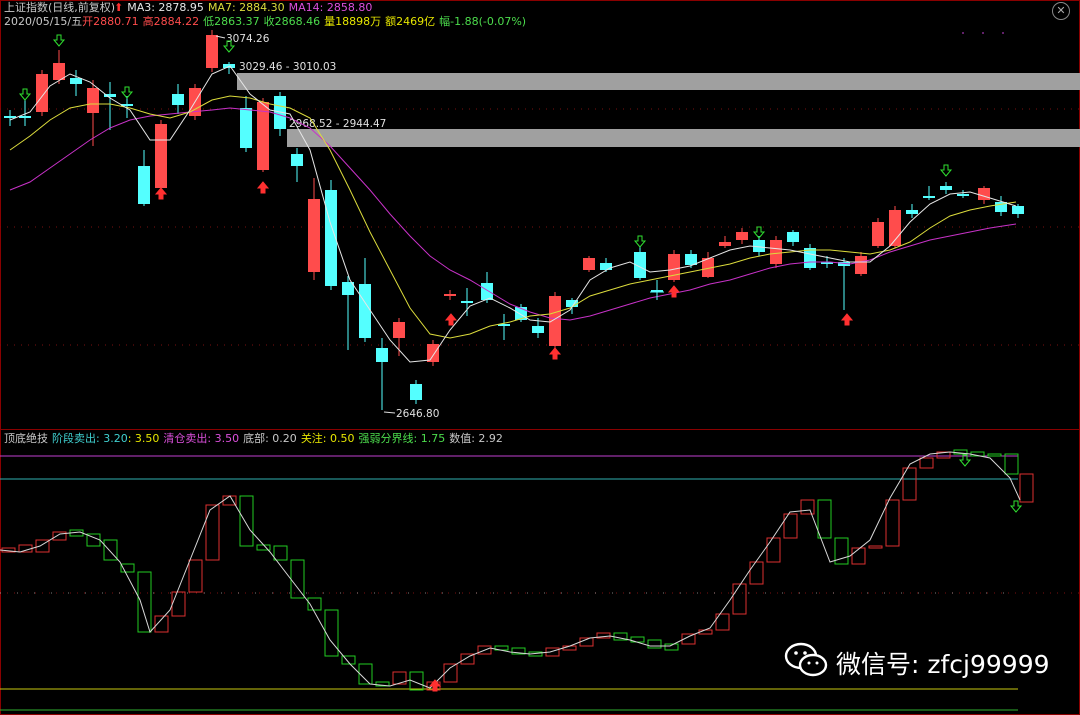  I want to click on low-annotation: 2646.80, so click(417, 414).